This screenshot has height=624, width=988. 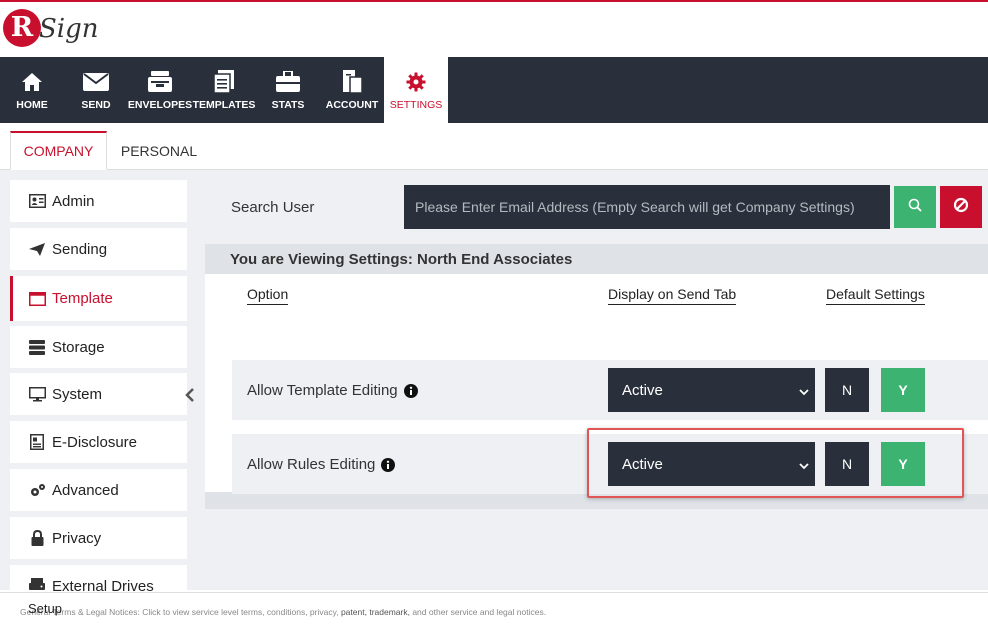 I want to click on nav-home: HOME, so click(x=32, y=90).